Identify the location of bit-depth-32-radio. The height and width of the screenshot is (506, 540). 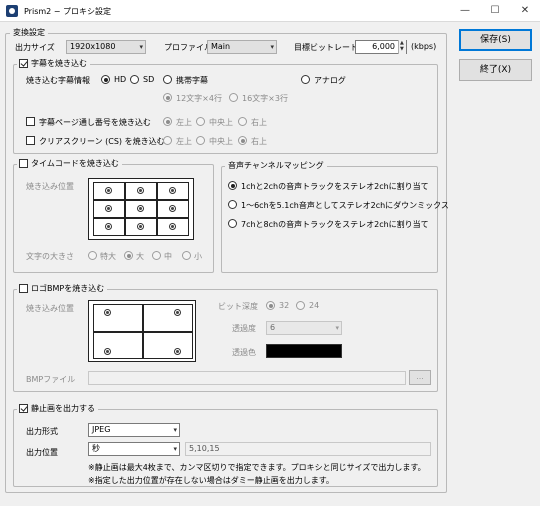
(270, 305).